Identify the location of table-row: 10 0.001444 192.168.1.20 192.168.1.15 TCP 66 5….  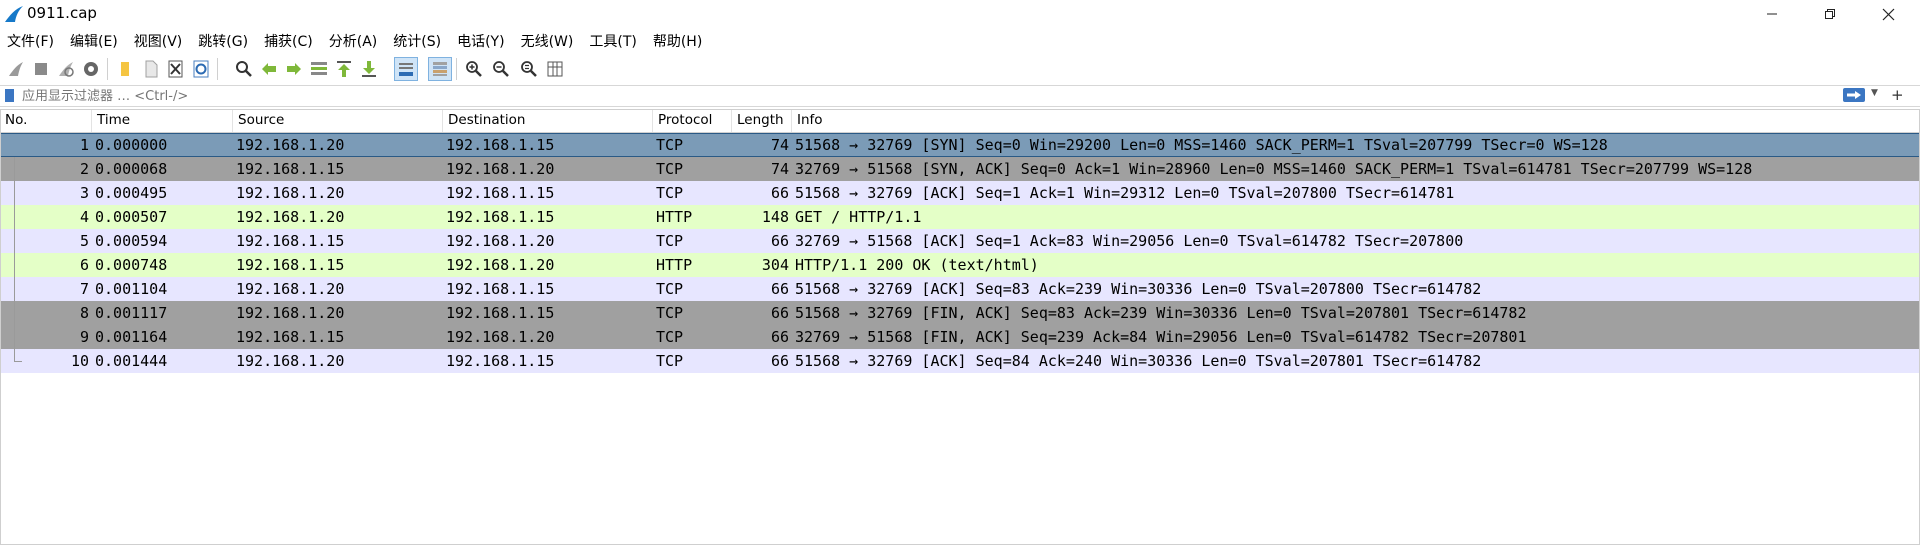
(960, 361).